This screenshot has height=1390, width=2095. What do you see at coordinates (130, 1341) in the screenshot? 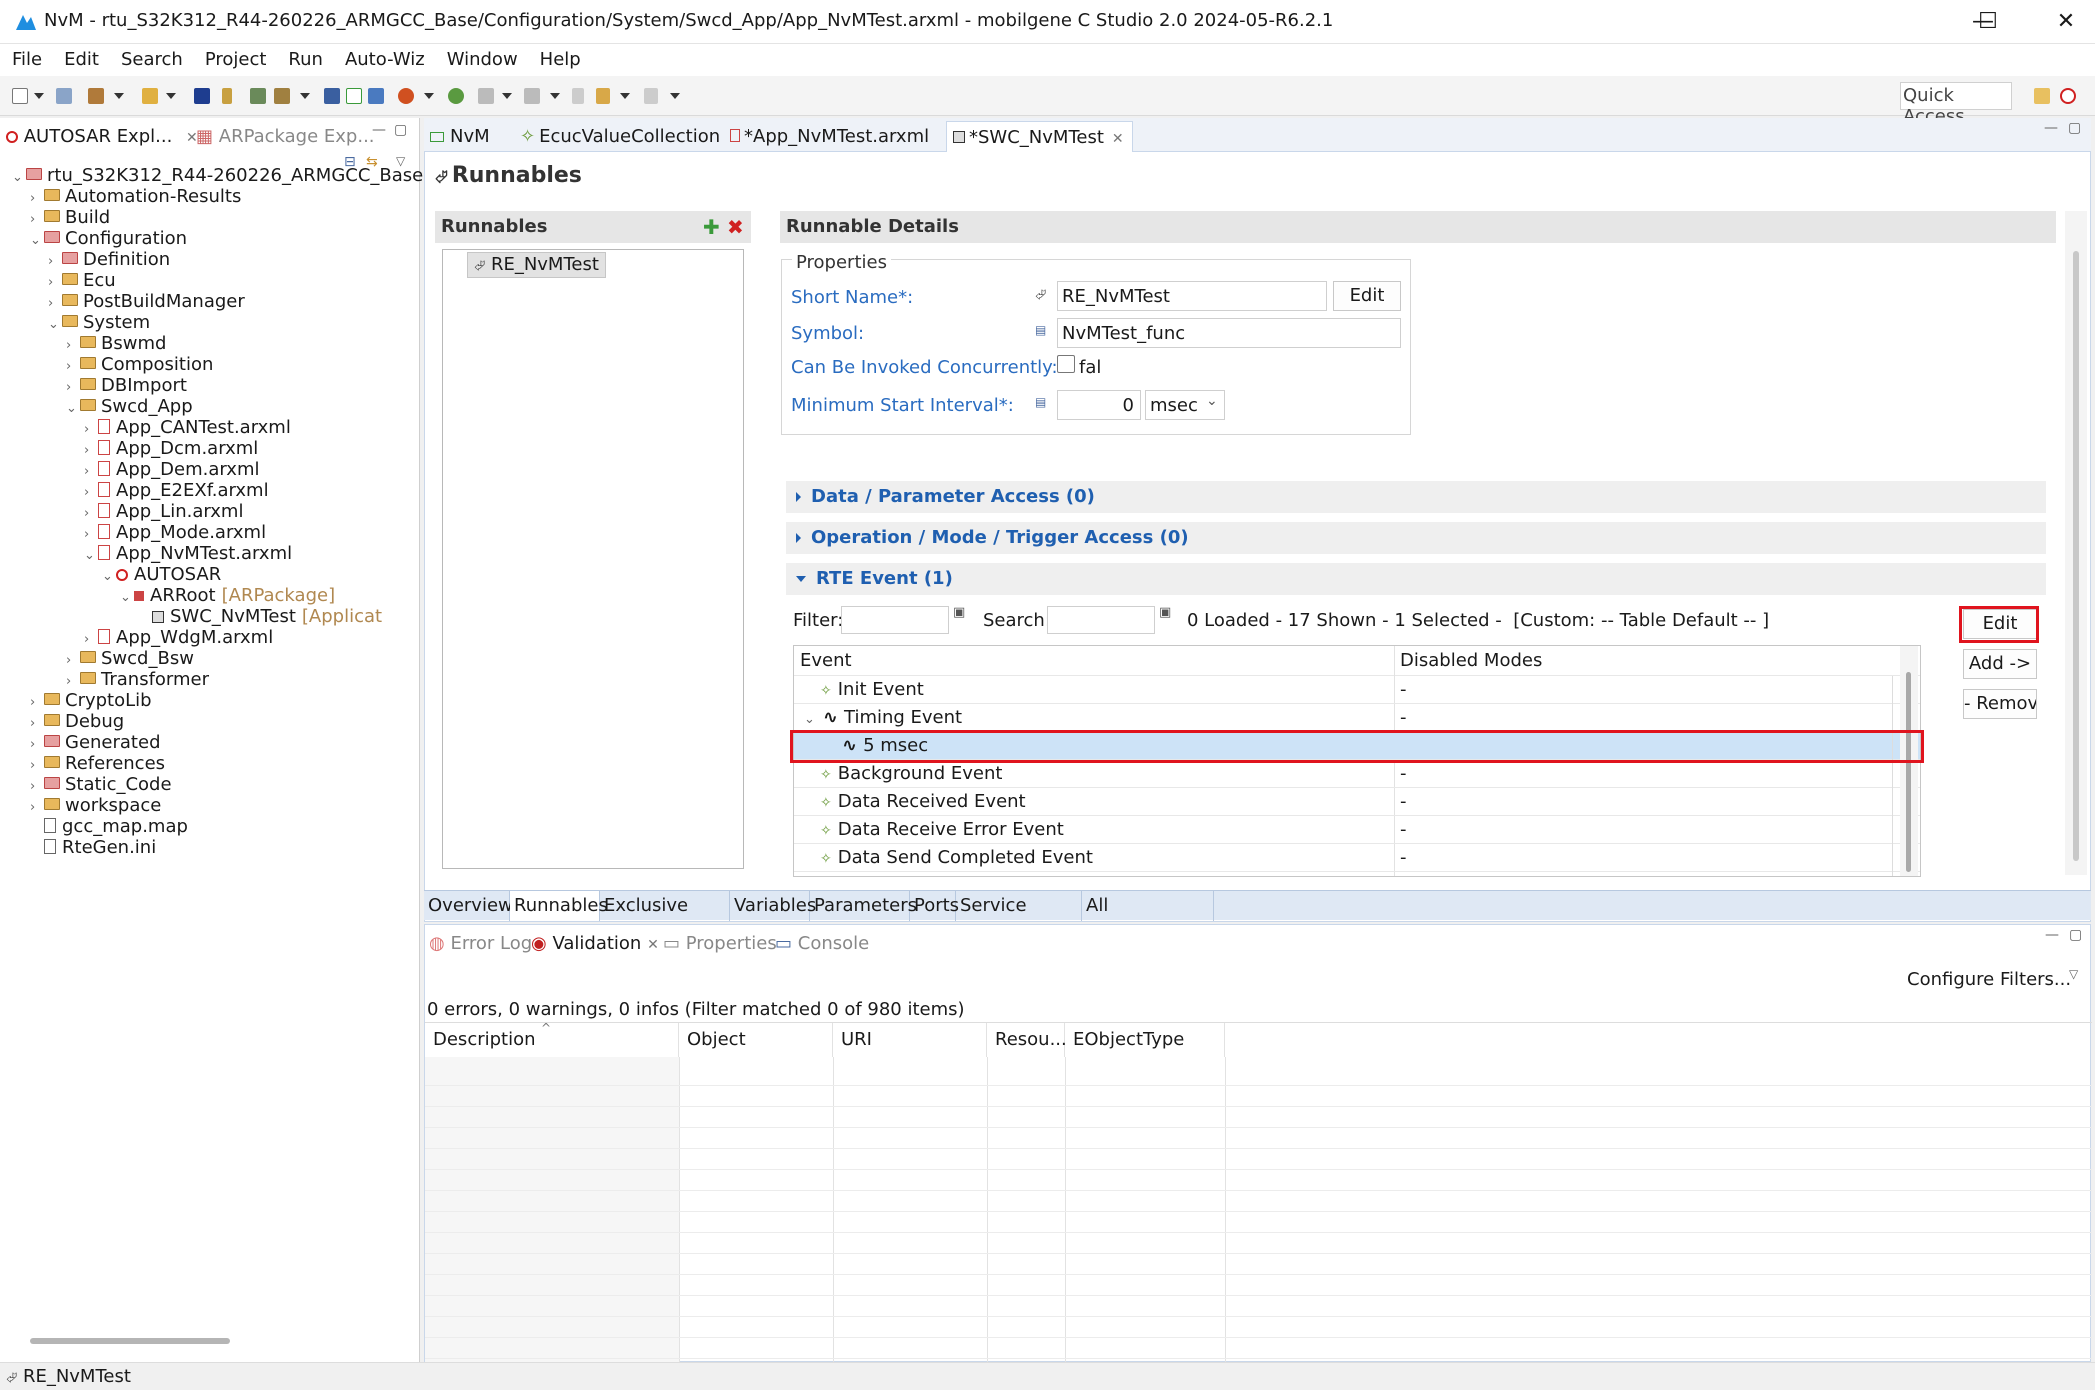
I see `horizontal-scrollbar` at bounding box center [130, 1341].